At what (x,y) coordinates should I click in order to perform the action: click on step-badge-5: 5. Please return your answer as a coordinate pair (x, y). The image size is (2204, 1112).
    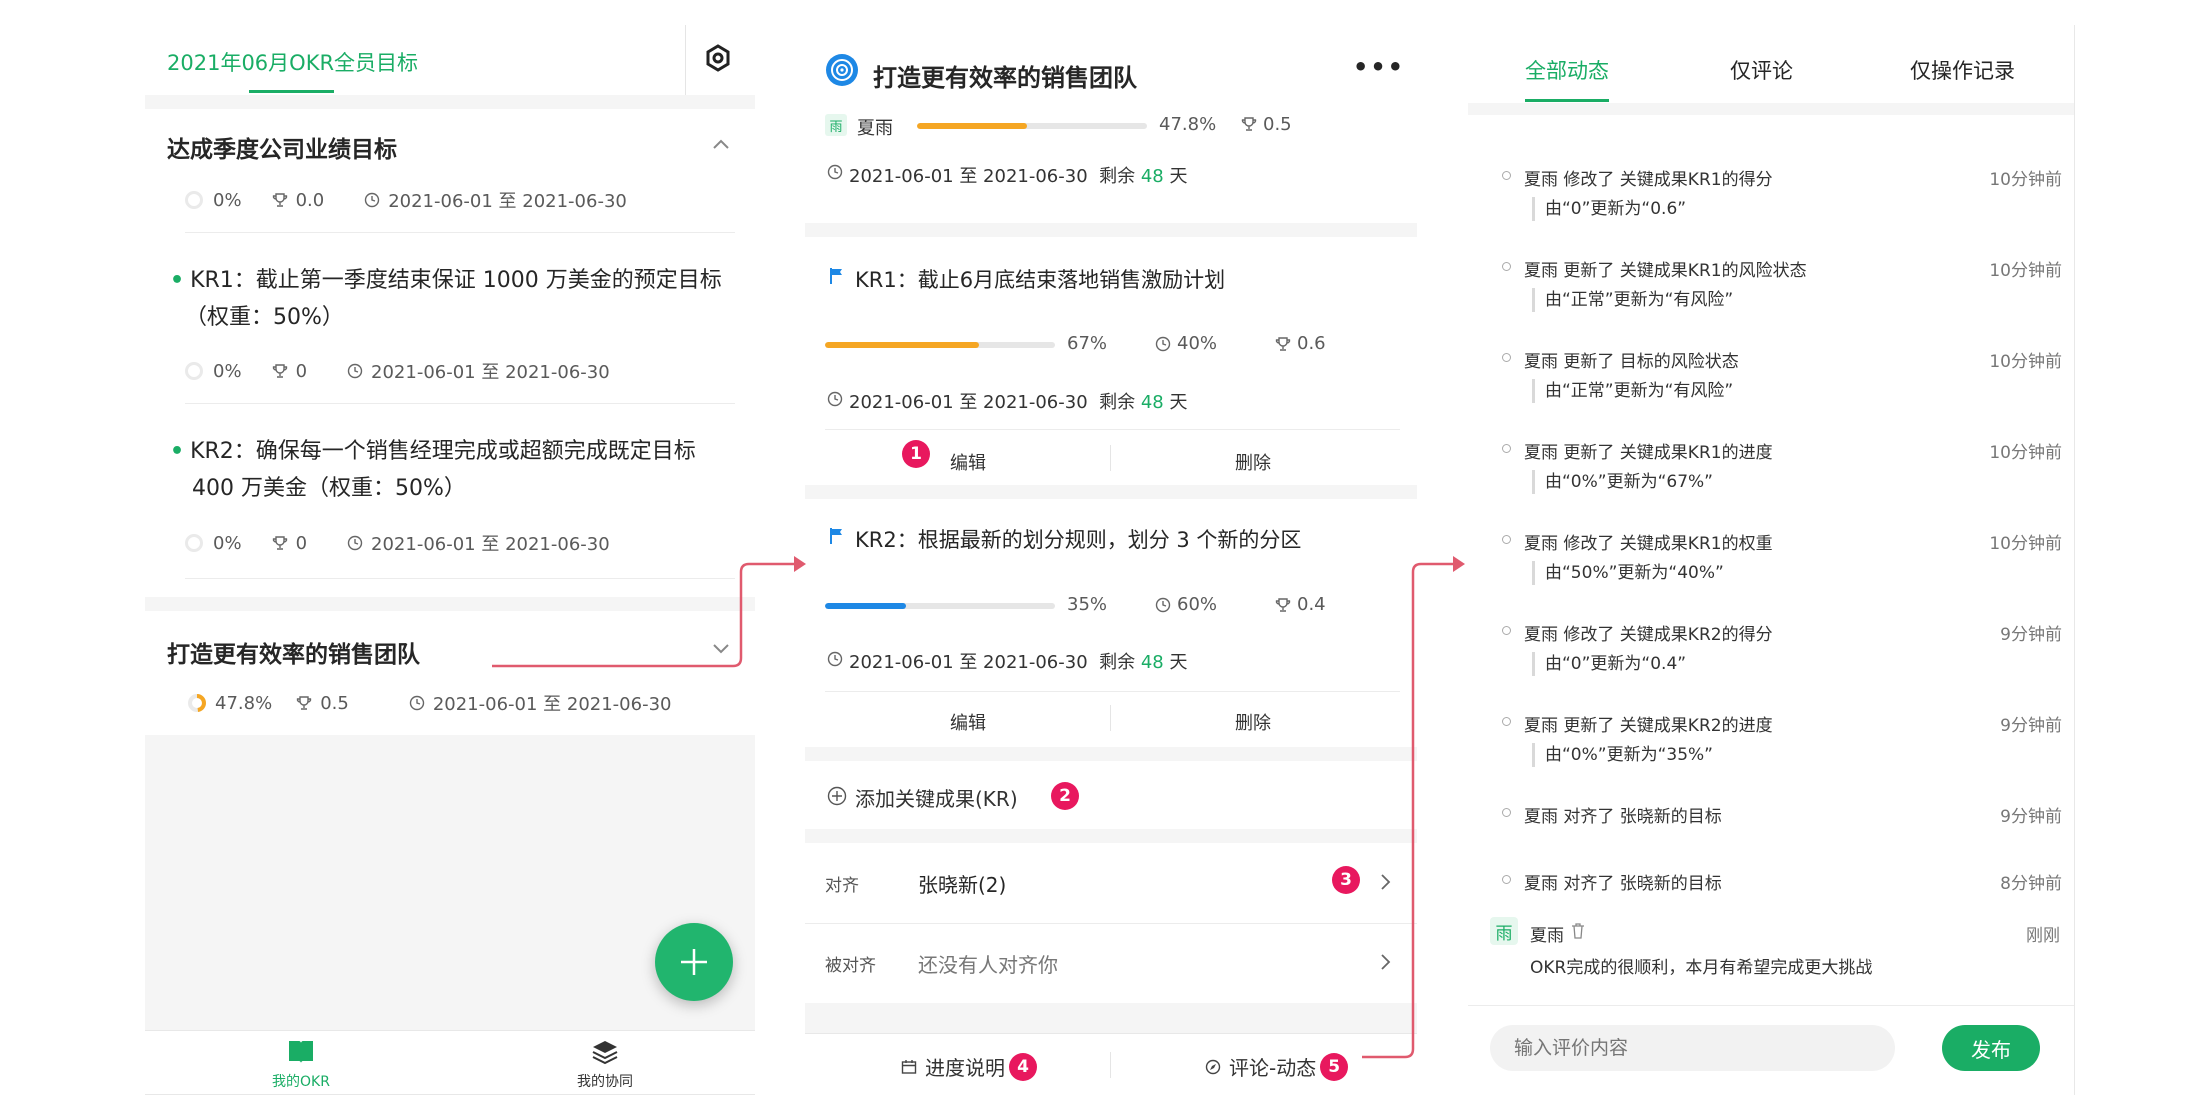
    Looking at the image, I should click on (1334, 1066).